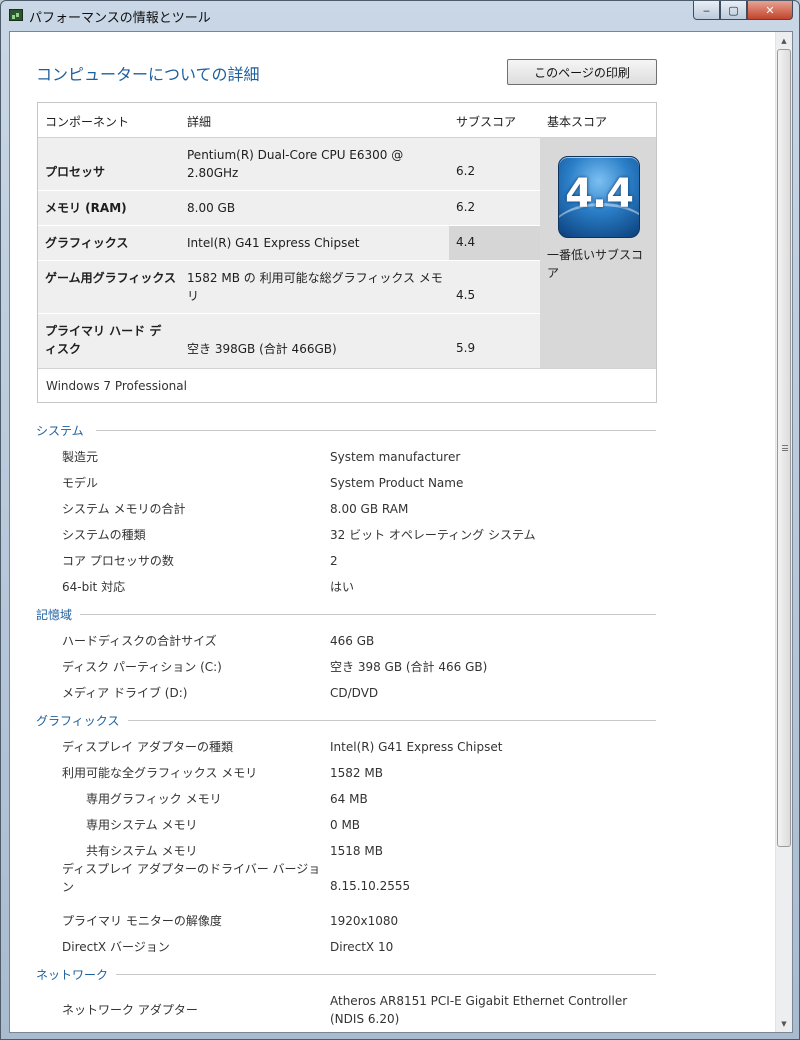 The height and width of the screenshot is (1040, 800). Describe the element at coordinates (466, 295) in the screenshot. I see `subscore-value: 4.5` at that location.